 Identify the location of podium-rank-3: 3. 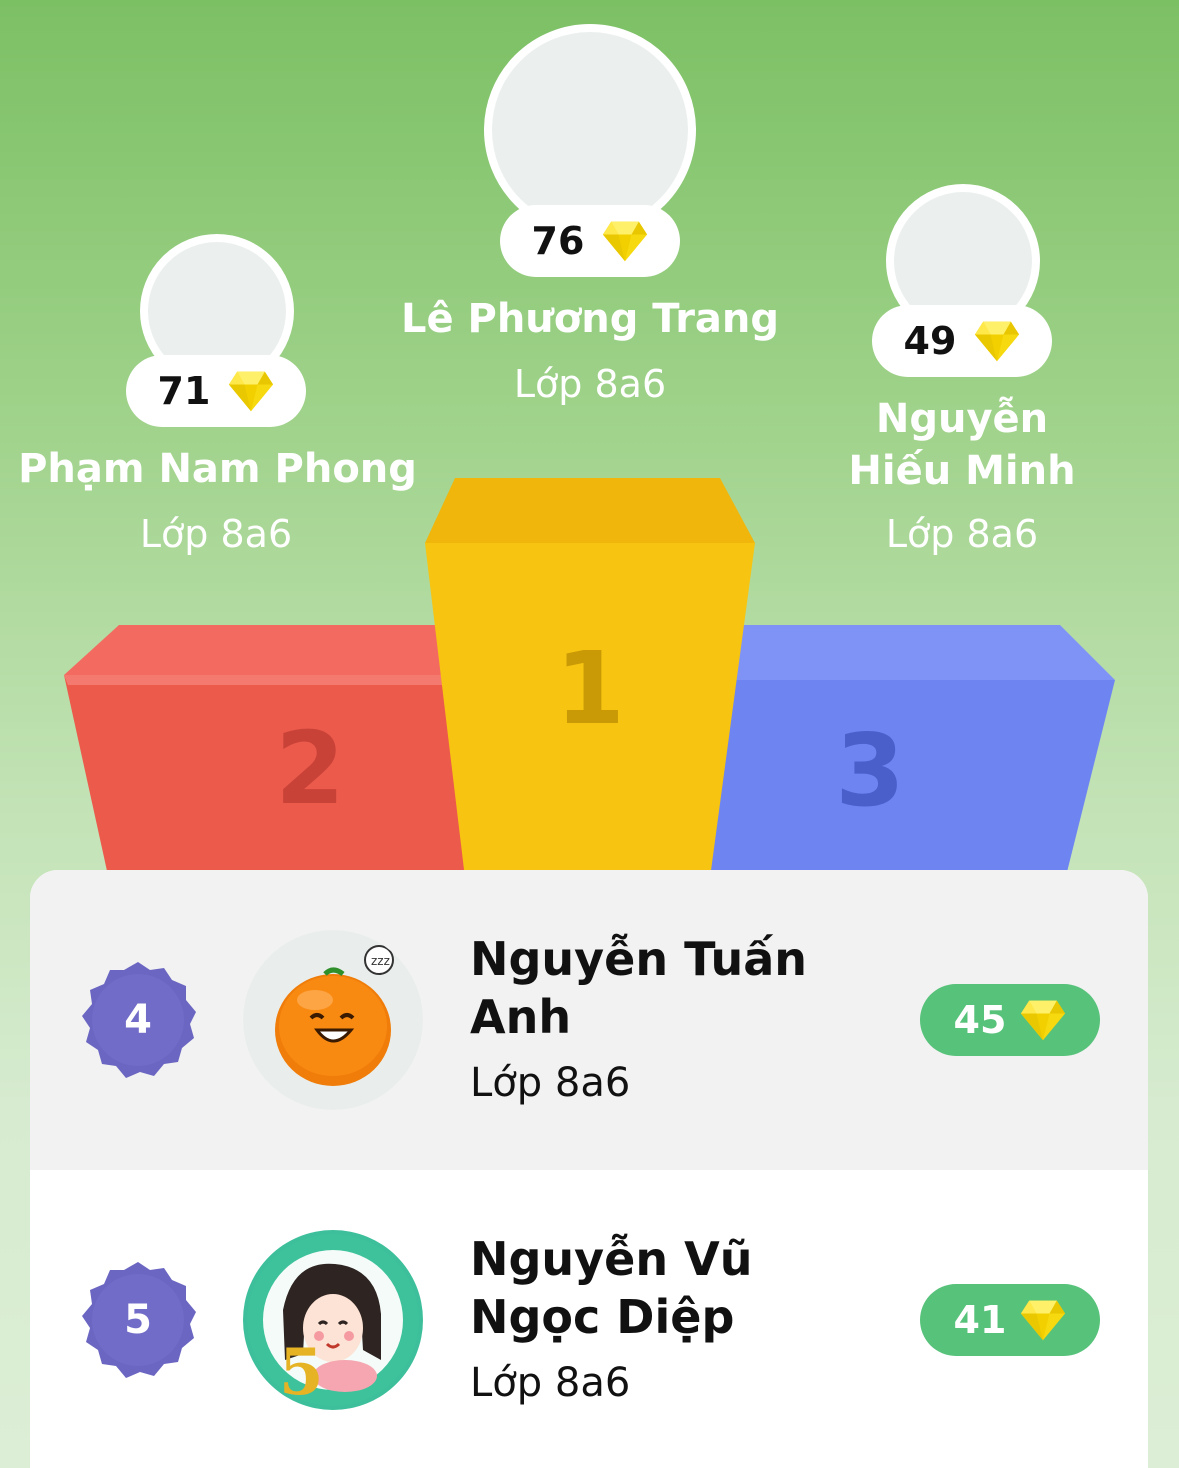
(870, 770).